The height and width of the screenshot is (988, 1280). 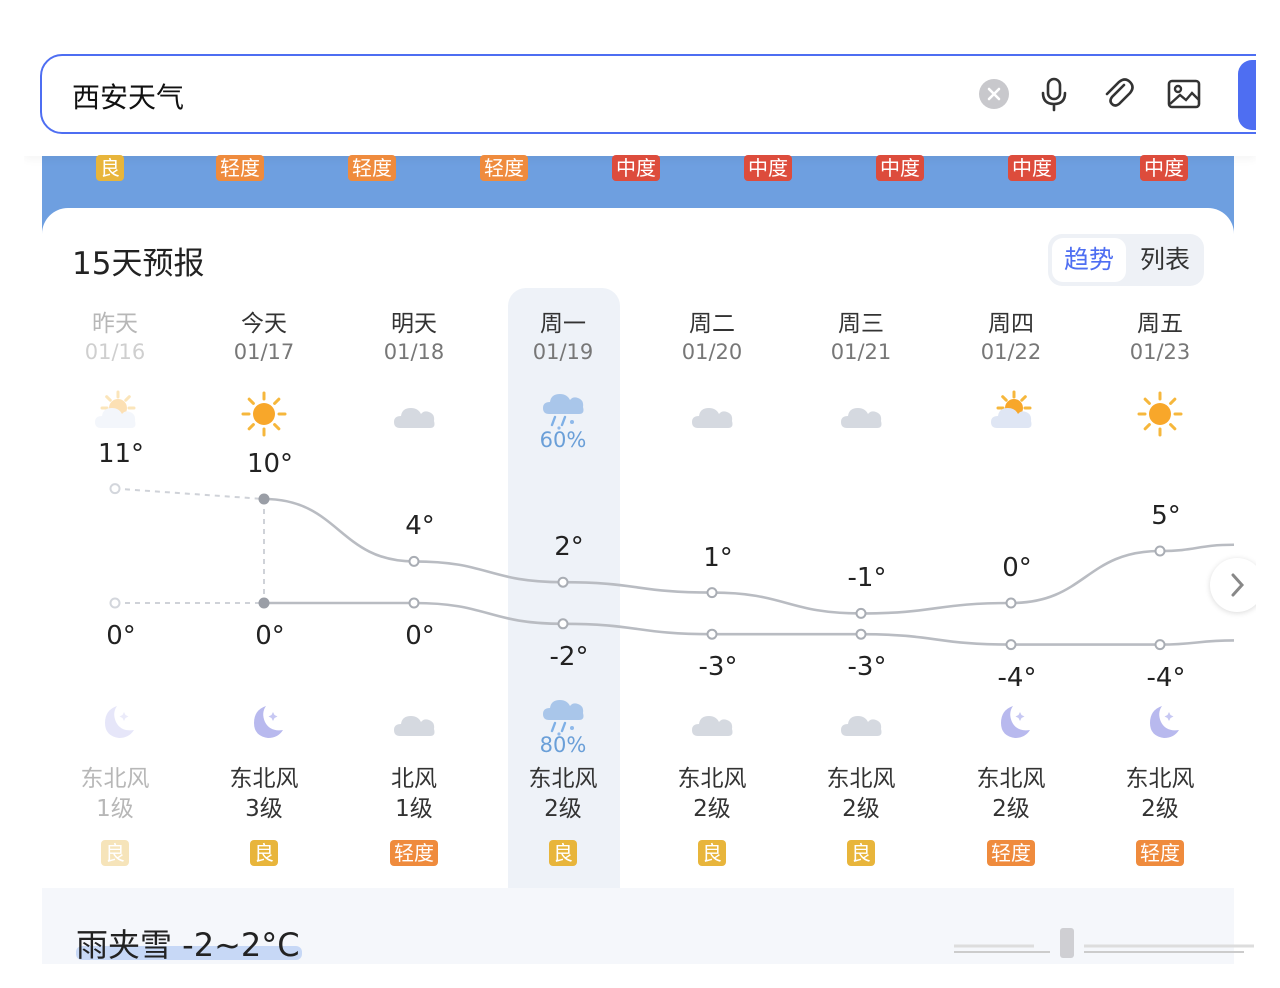 I want to click on date-label: 01/23, so click(x=1160, y=352).